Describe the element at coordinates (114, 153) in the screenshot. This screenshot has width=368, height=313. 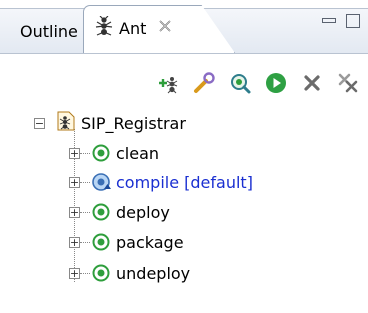
I see `tree-item-target: + clean` at that location.